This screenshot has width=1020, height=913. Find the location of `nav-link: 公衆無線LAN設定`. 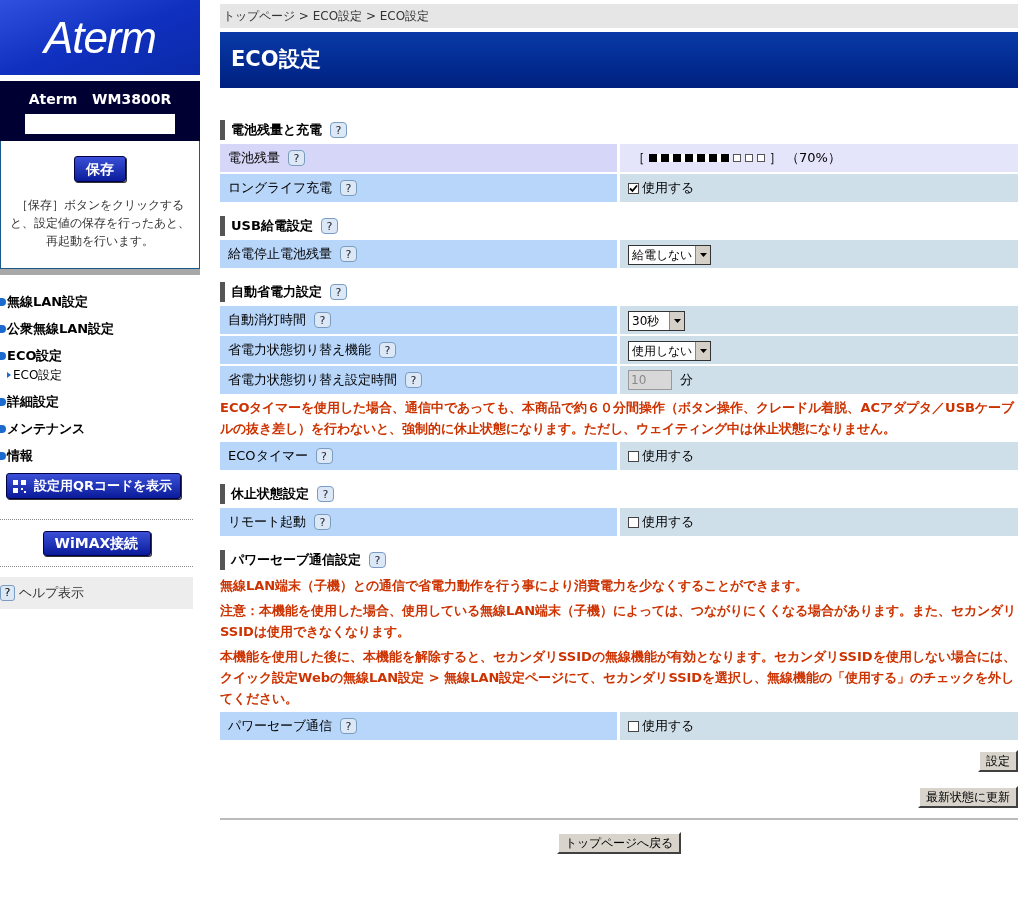

nav-link: 公衆無線LAN設定 is located at coordinates (100, 328).